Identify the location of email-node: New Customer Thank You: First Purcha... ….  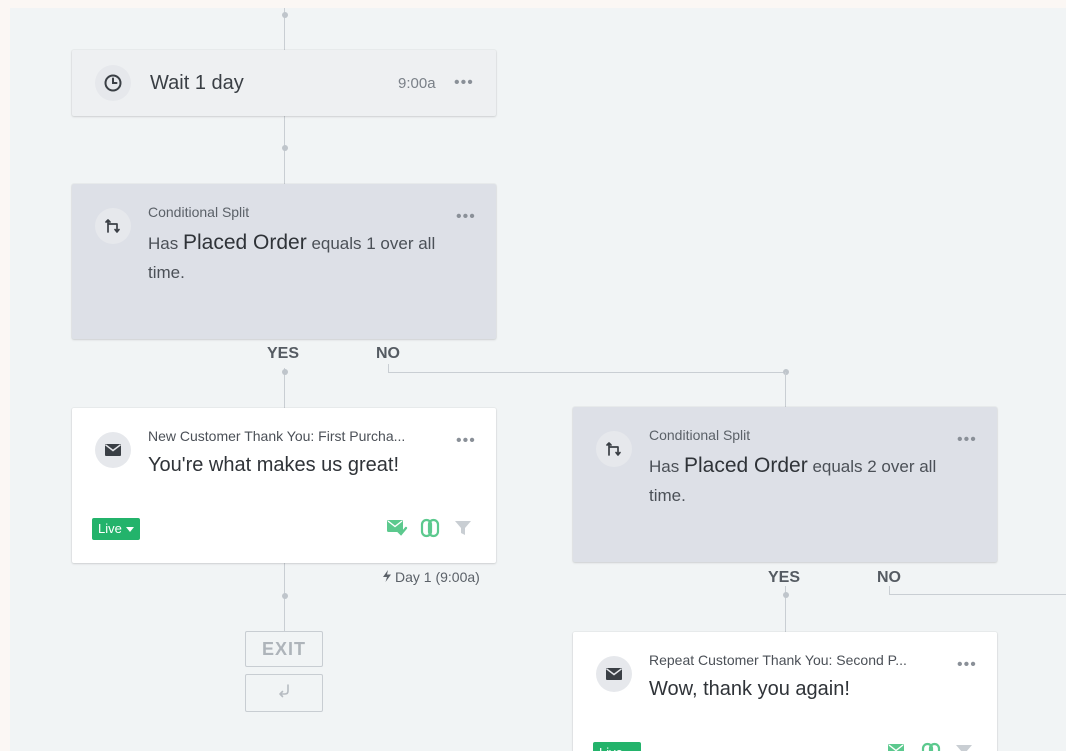
(284, 485).